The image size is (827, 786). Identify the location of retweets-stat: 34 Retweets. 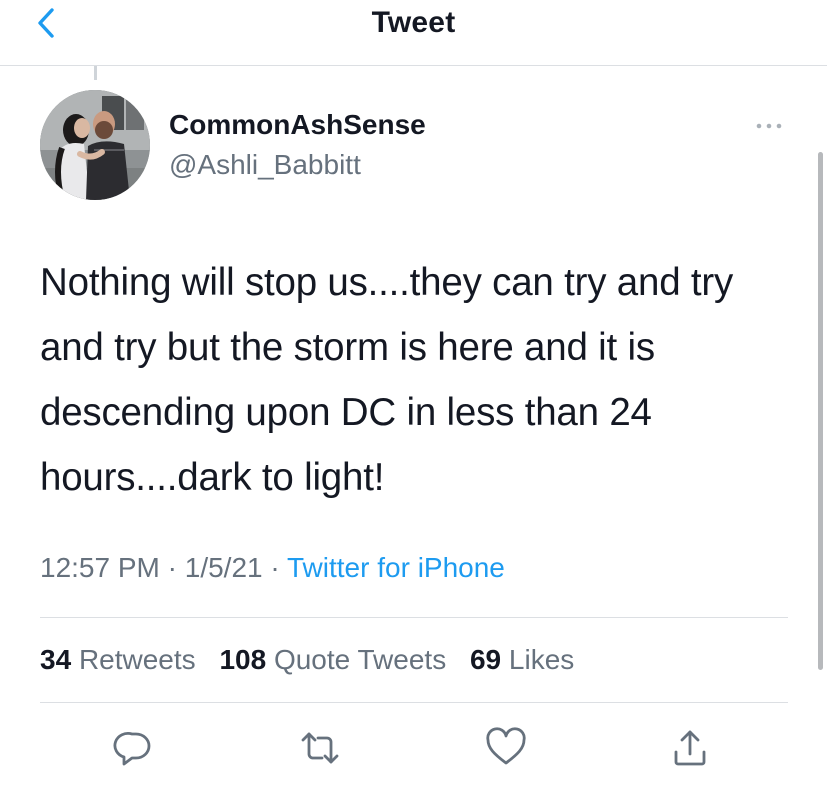
(118, 660).